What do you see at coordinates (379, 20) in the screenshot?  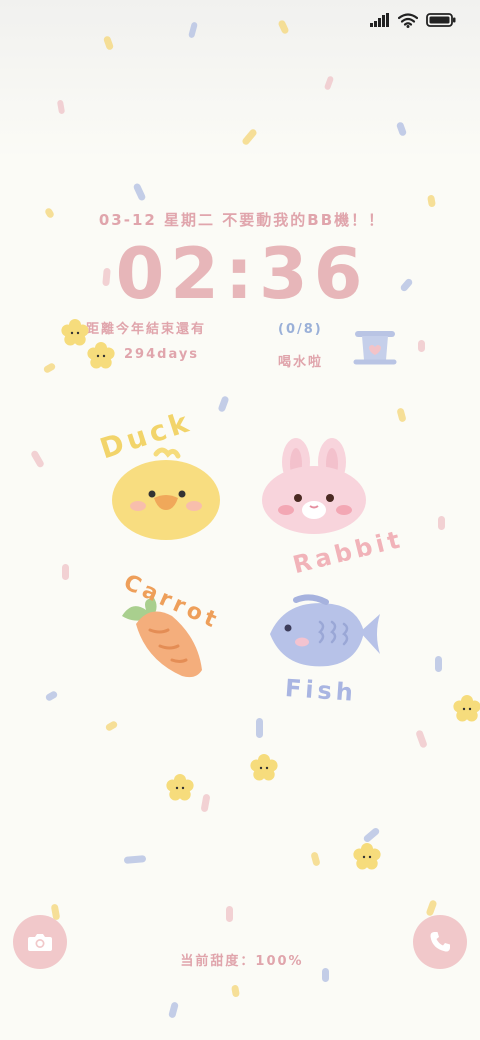 I see `signal-bars-icon` at bounding box center [379, 20].